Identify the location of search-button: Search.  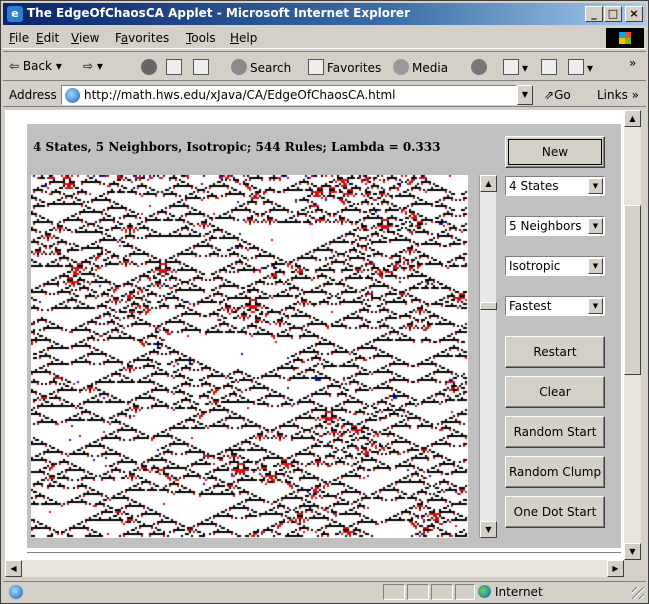
(261, 67).